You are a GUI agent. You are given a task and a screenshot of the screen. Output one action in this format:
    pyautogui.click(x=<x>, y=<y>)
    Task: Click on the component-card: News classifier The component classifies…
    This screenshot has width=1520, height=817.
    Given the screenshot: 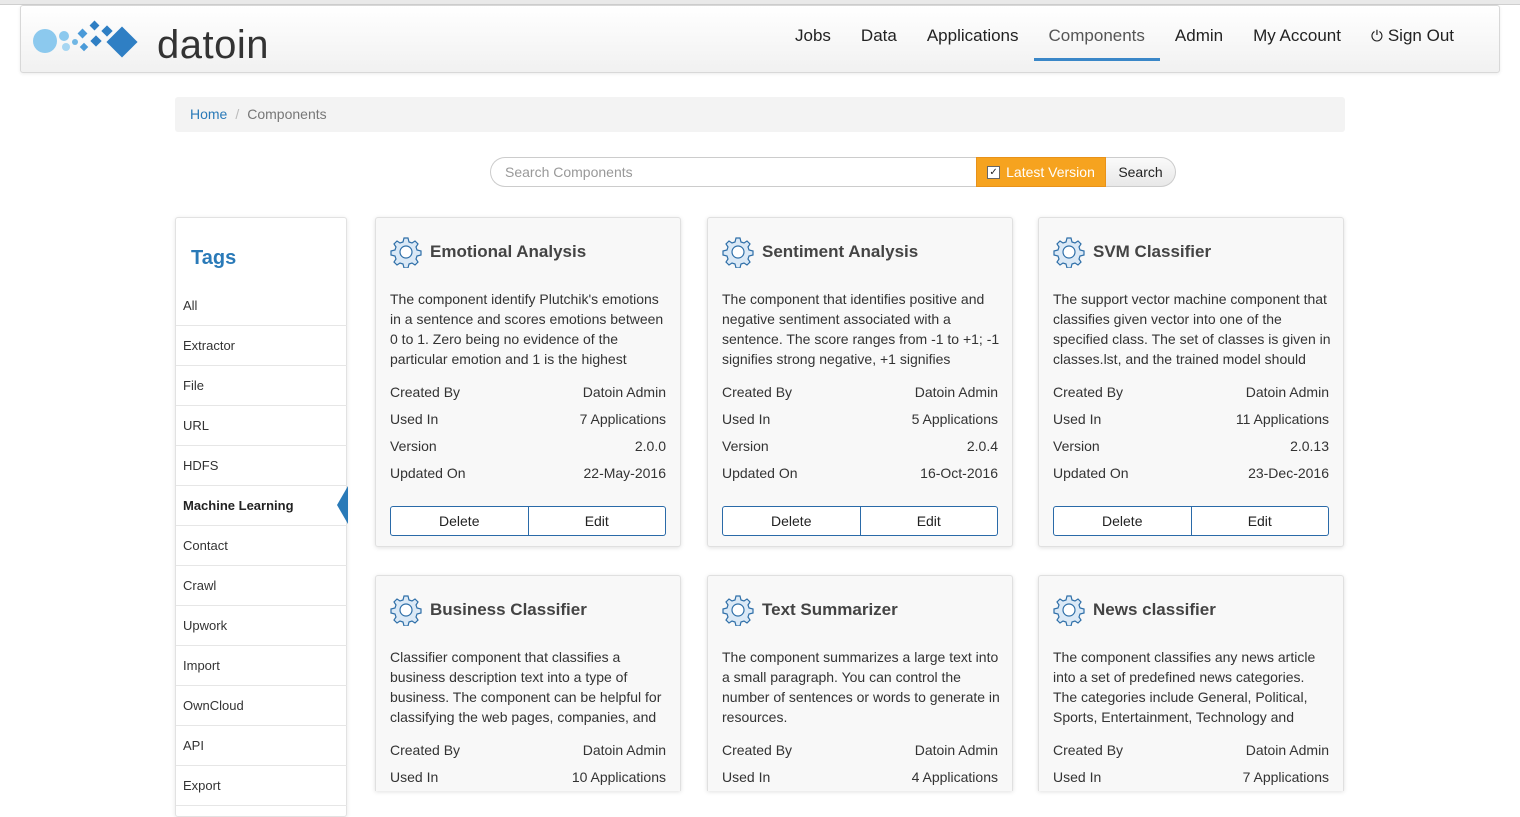 What is the action you would take?
    pyautogui.click(x=1191, y=683)
    